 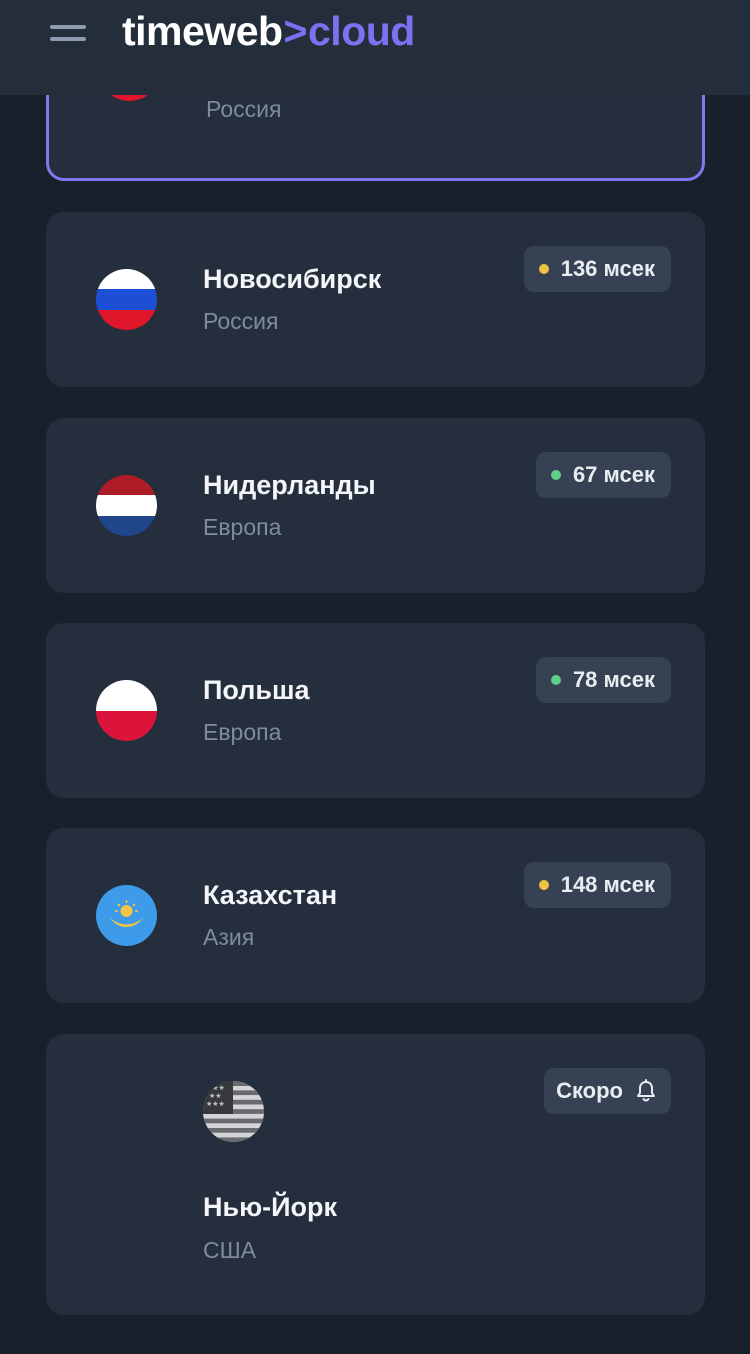 What do you see at coordinates (268, 31) in the screenshot?
I see `logo: timeweb>cloud` at bounding box center [268, 31].